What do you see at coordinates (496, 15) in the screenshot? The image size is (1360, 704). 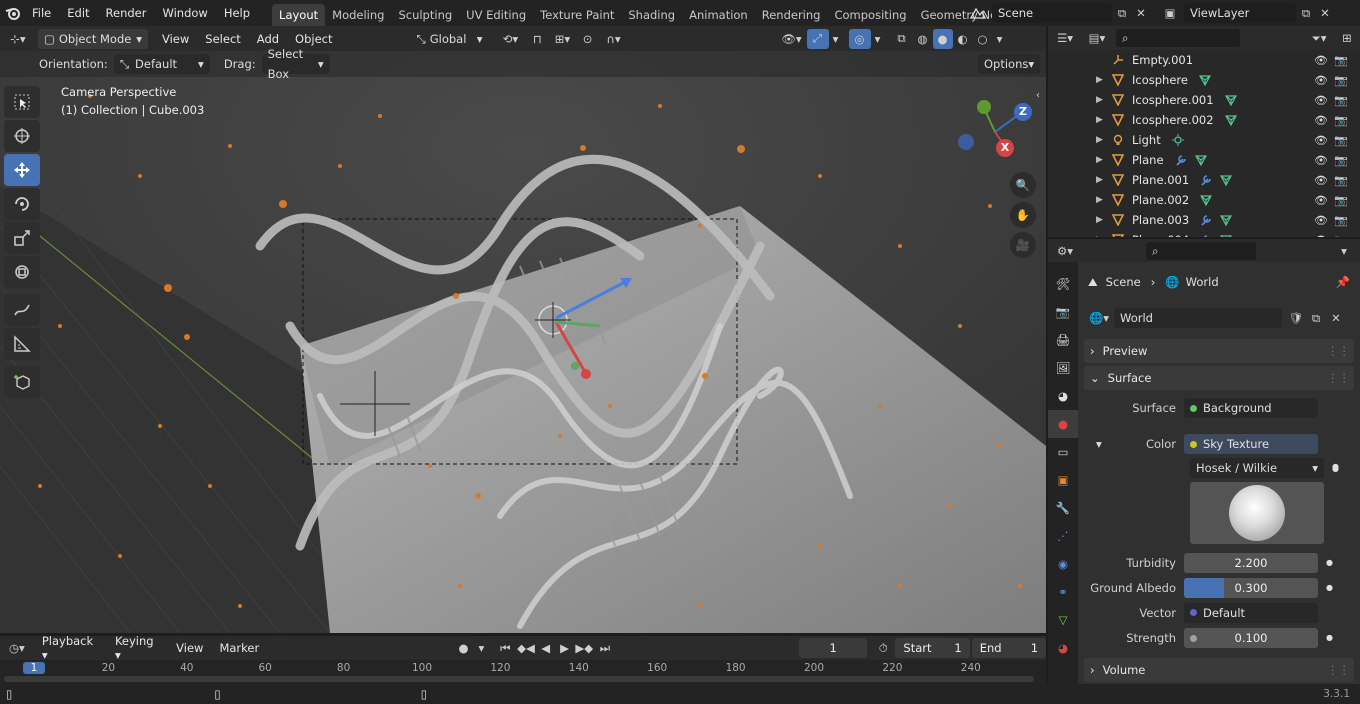 I see `tab-uv-editing: UV Editing` at bounding box center [496, 15].